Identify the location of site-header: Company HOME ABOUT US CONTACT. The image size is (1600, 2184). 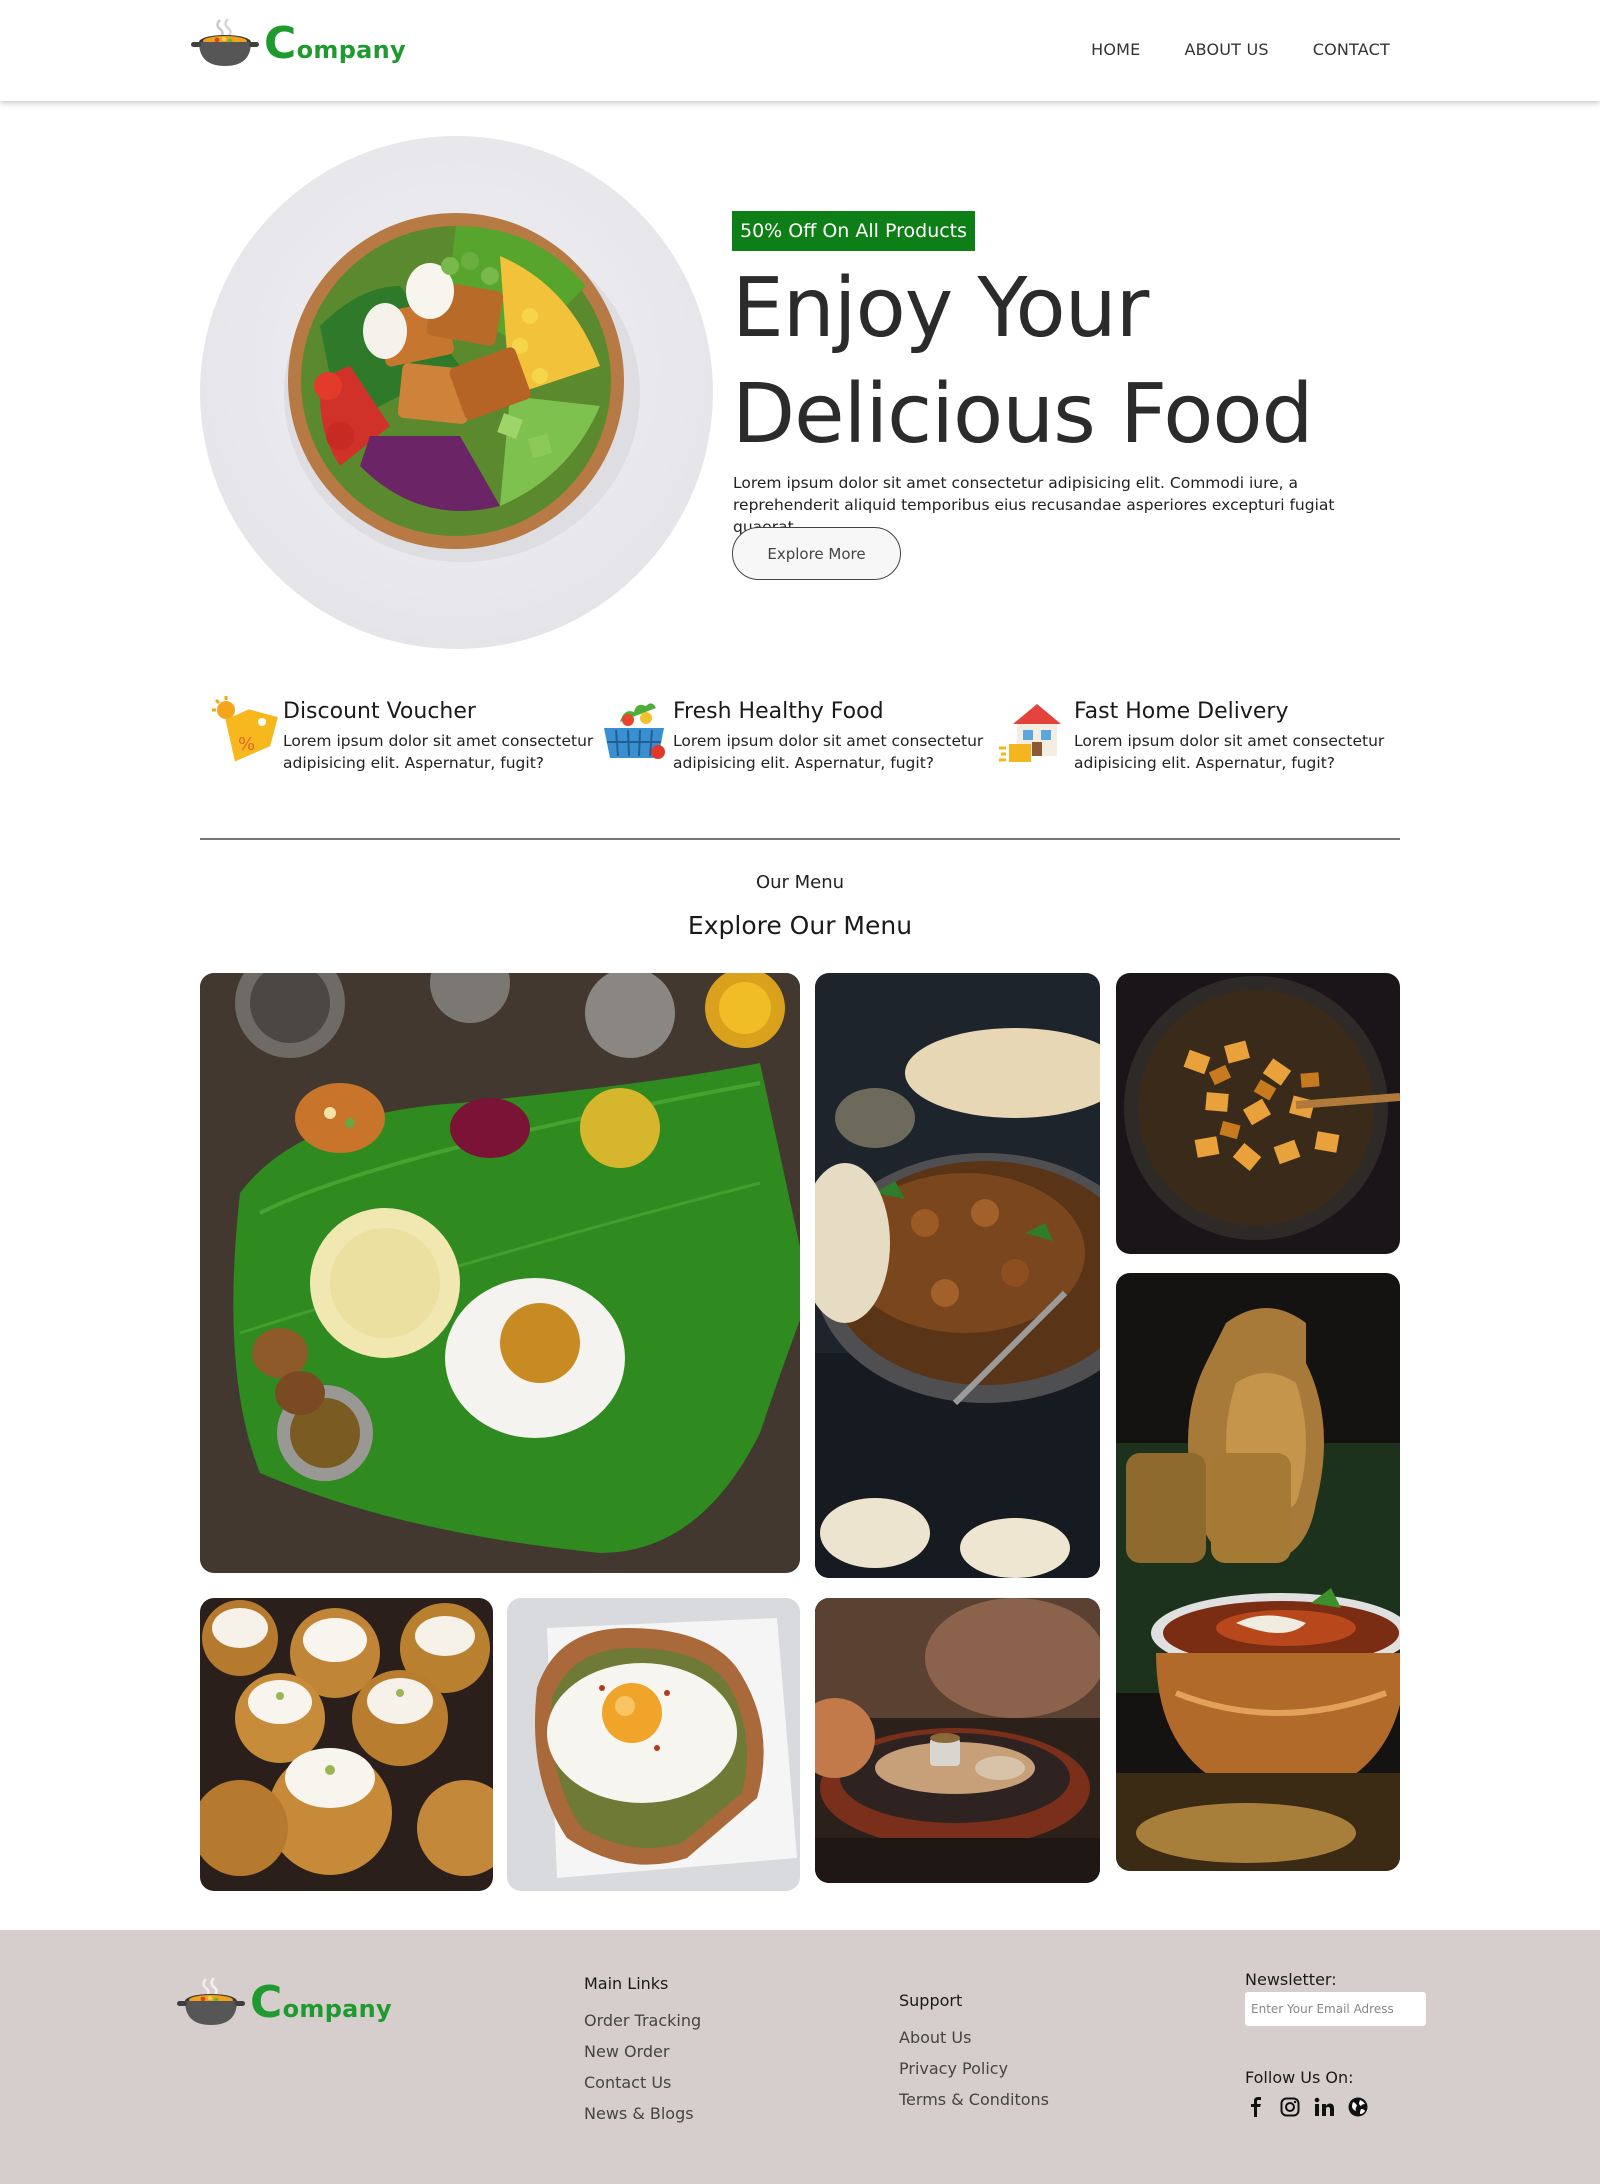
(800, 50).